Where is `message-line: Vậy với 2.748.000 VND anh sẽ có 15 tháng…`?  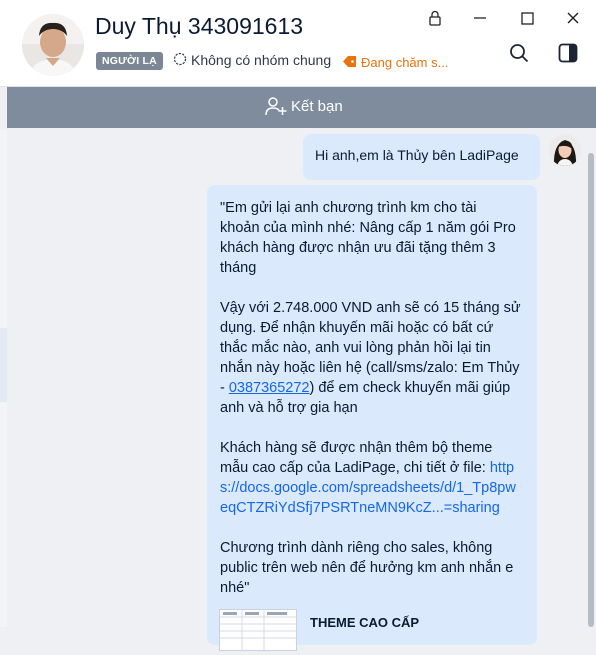
message-line: Vậy với 2.748.000 VND anh sẽ có 15 tháng… is located at coordinates (370, 308).